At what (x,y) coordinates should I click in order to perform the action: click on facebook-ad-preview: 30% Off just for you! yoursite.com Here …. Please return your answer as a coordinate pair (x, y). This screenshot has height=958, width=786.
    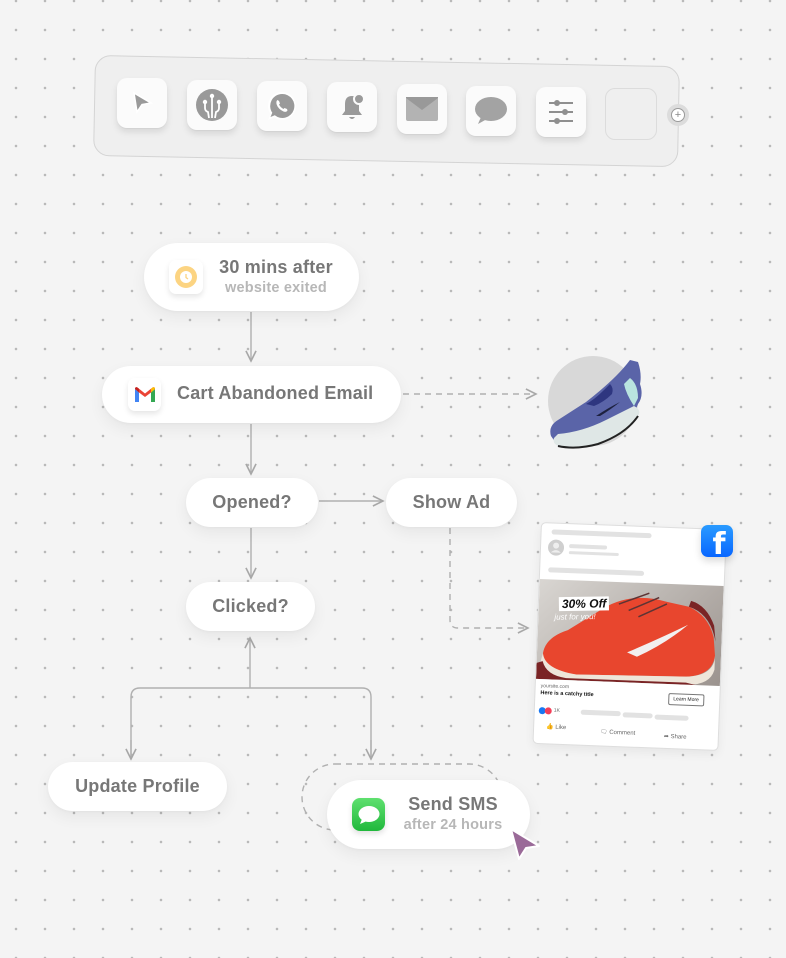
    Looking at the image, I should click on (629, 636).